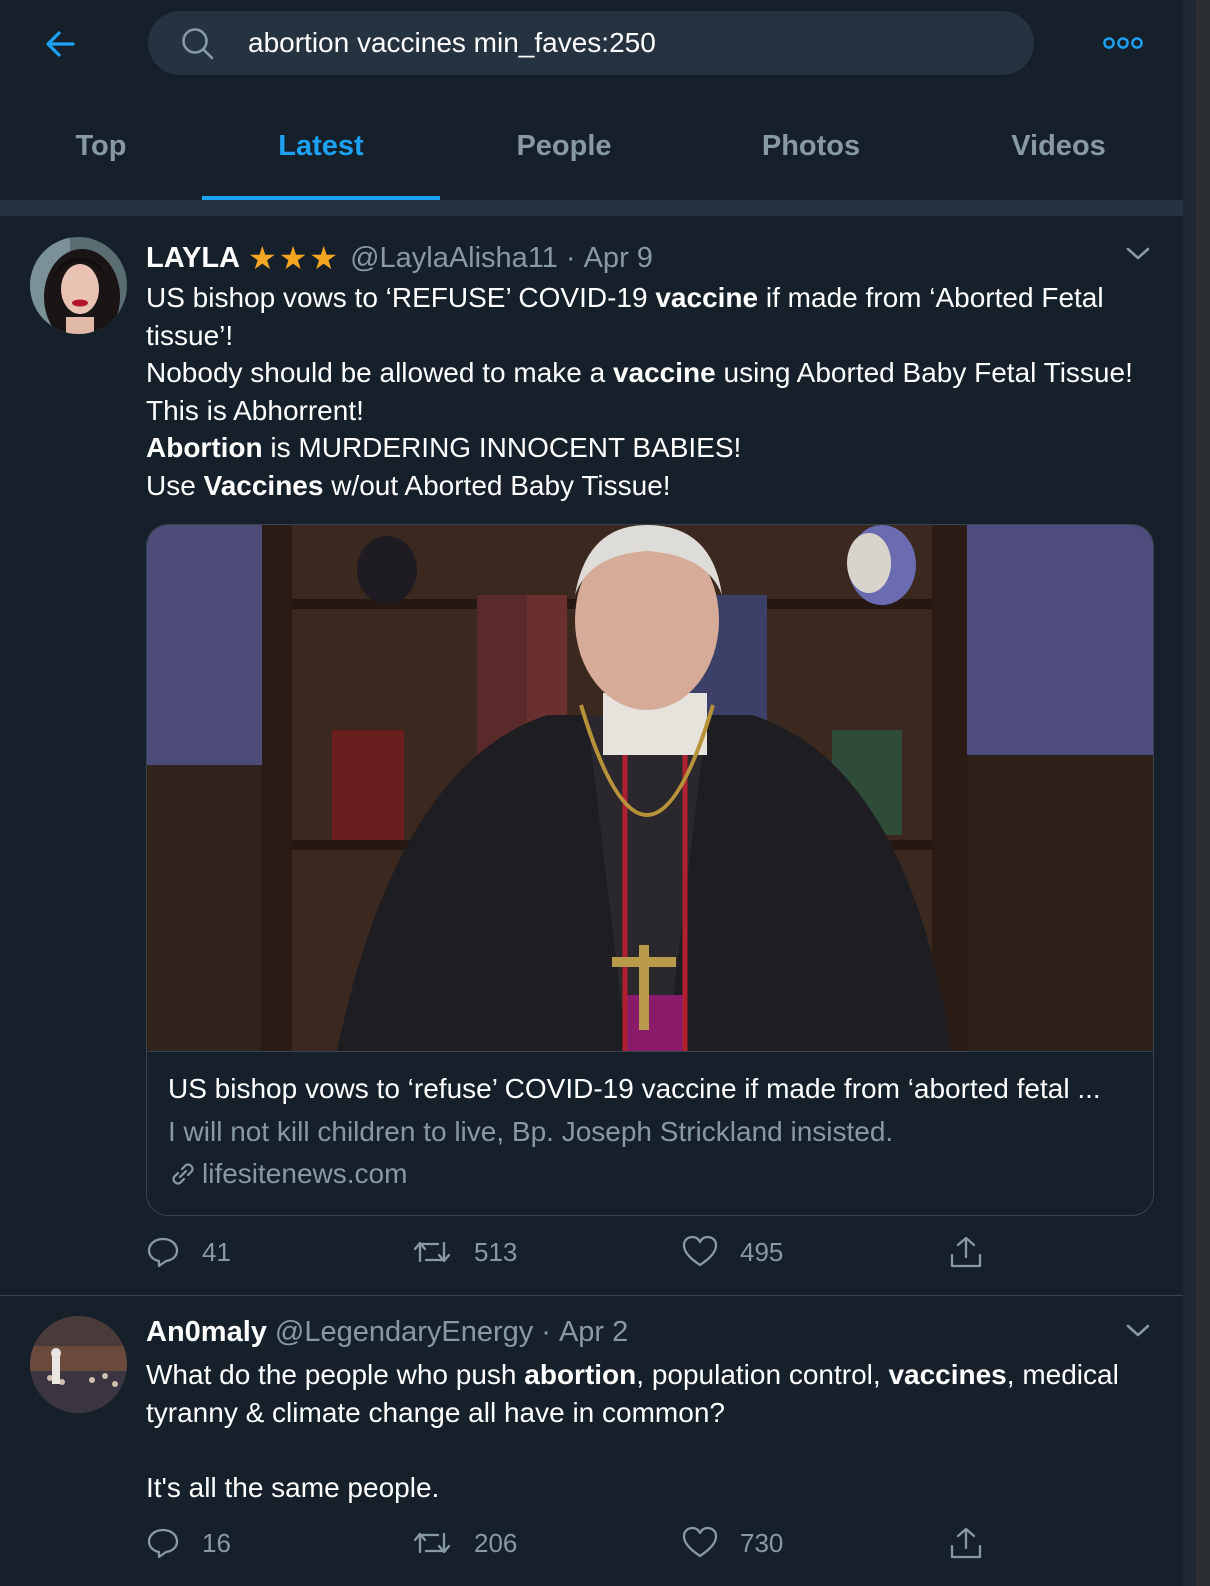 The width and height of the screenshot is (1210, 1586). I want to click on author-name: LAYLA, so click(193, 258).